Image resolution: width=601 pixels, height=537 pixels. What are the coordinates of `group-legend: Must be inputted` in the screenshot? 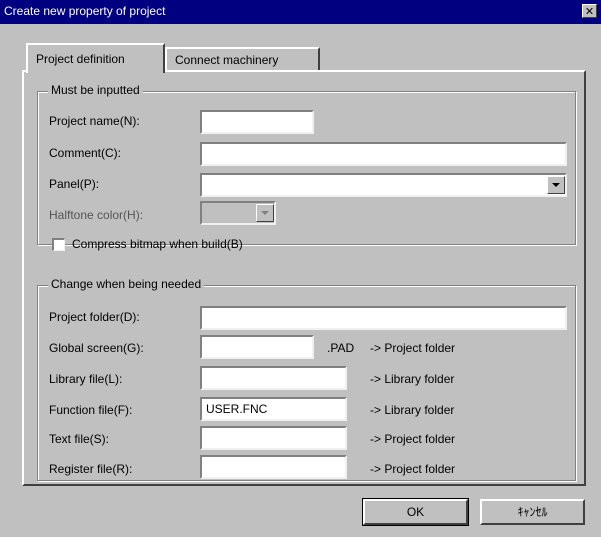 It's located at (95, 90).